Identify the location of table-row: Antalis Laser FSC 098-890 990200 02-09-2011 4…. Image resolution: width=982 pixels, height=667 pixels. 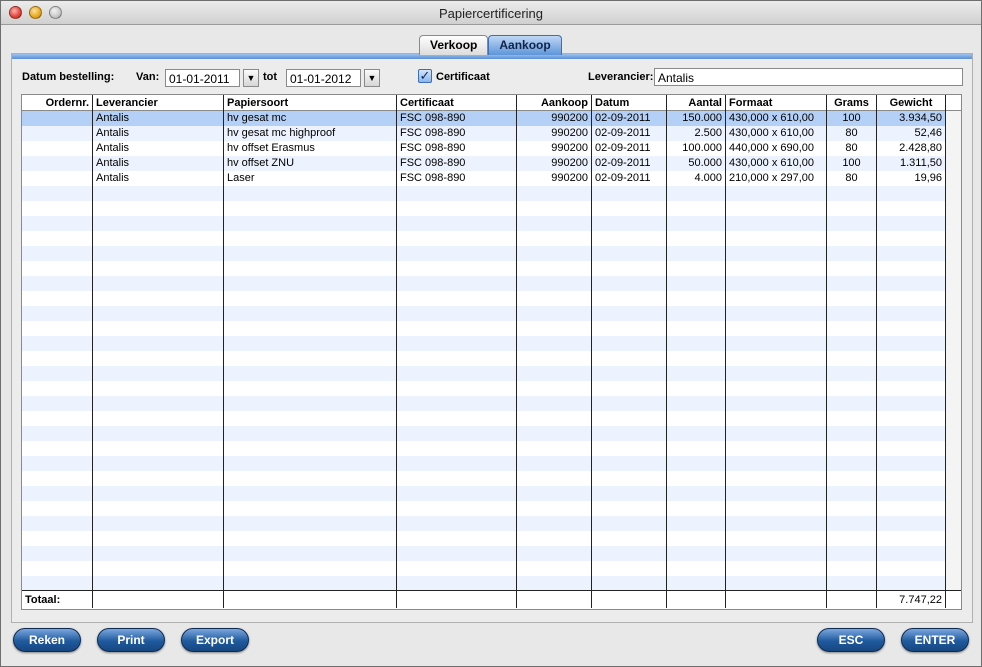
(483, 178).